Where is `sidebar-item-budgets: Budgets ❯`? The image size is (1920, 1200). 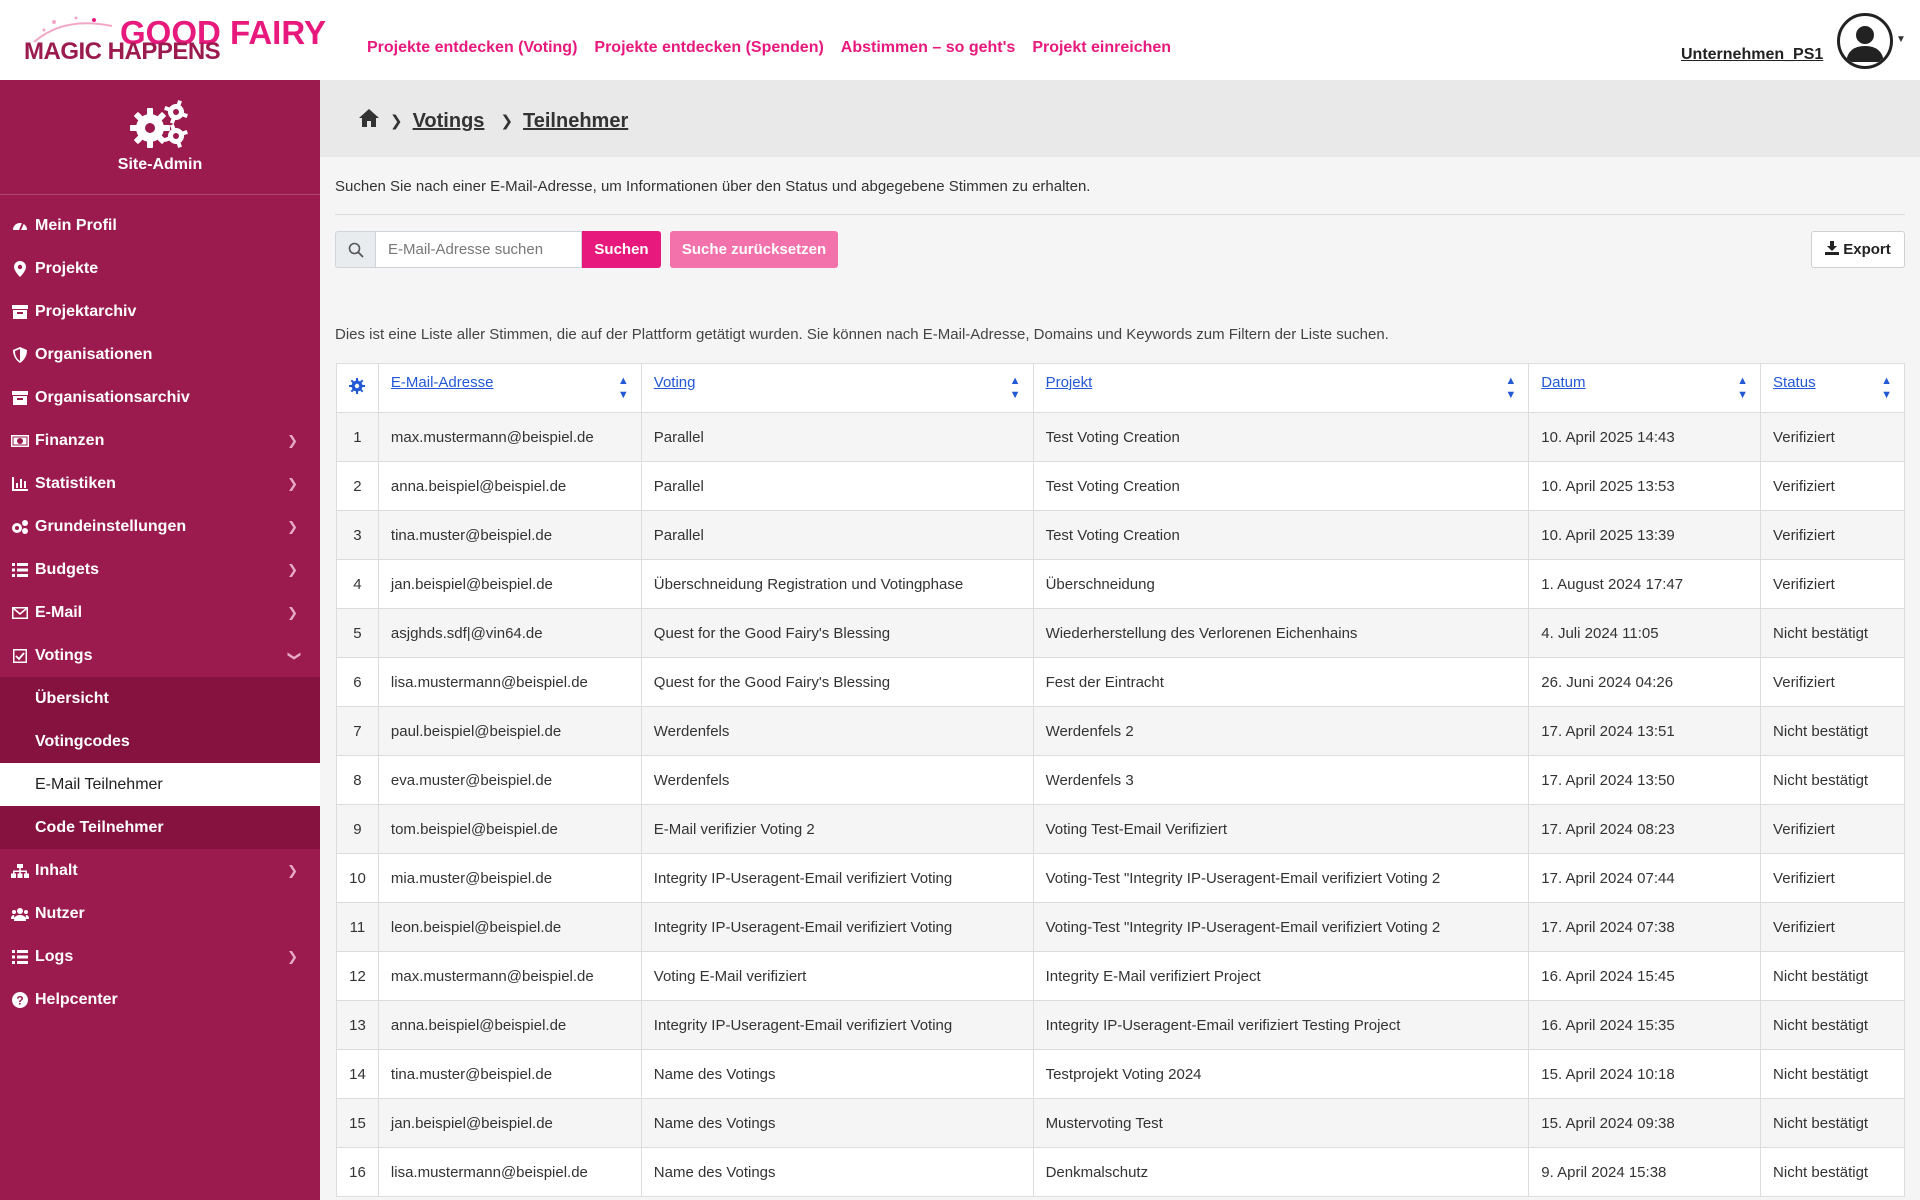
sidebar-item-budgets: Budgets ❯ is located at coordinates (160, 569).